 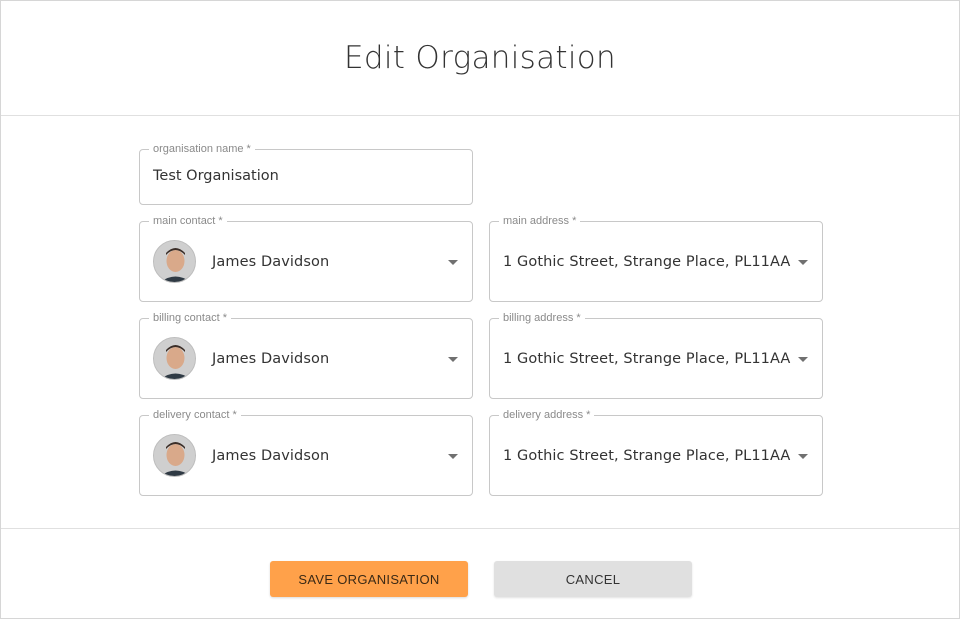 I want to click on delivery-contact-value: James Davidson, so click(x=271, y=455).